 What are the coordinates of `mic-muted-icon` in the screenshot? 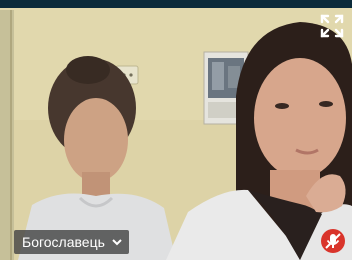 It's located at (333, 241).